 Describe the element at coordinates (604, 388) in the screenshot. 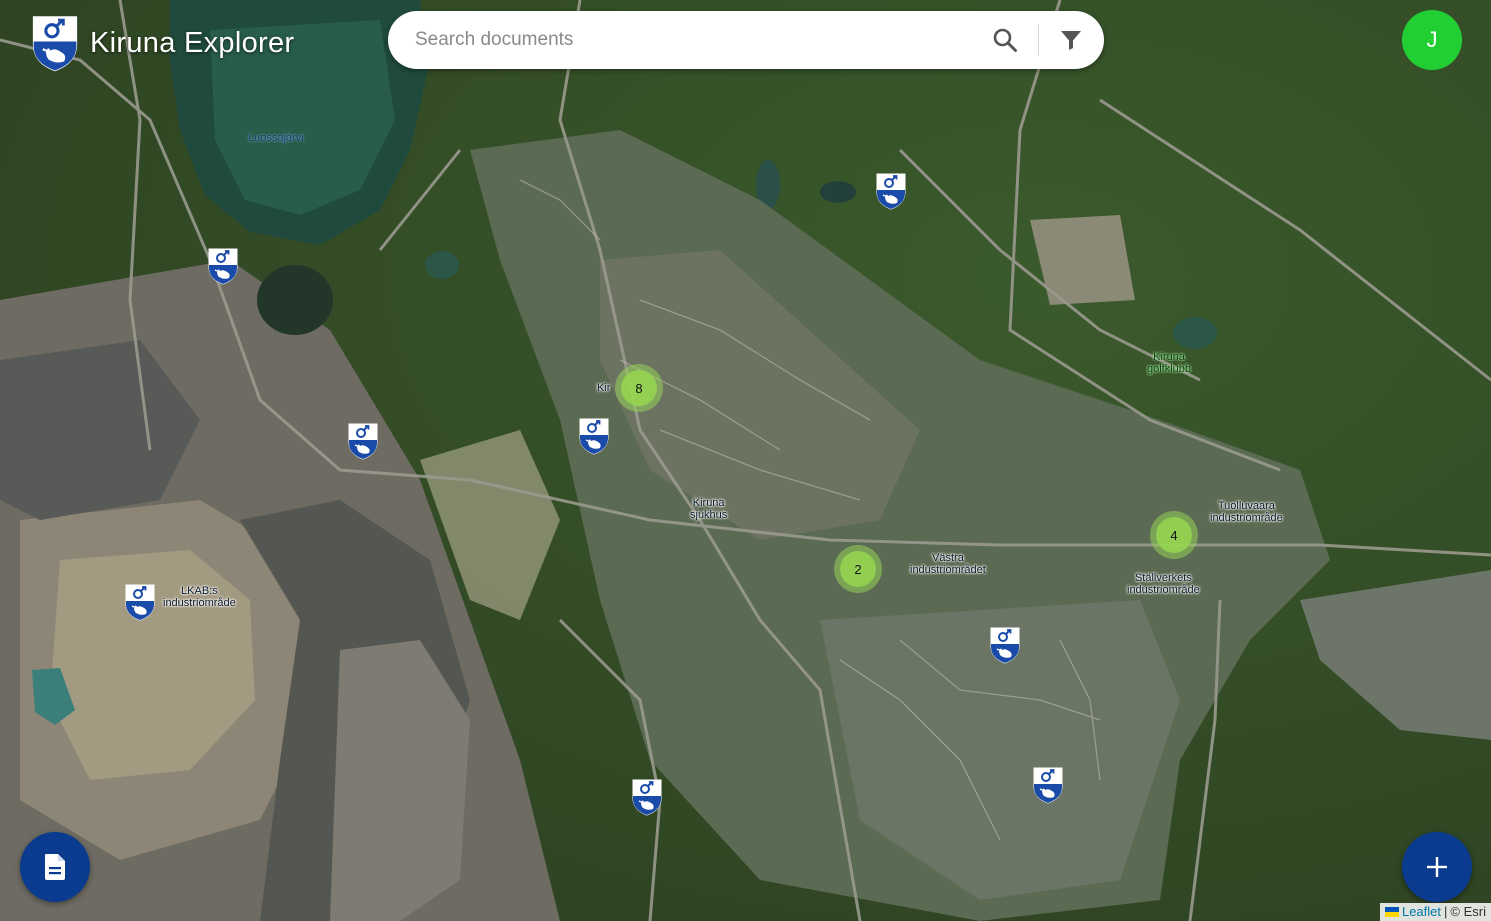

I see `map-label-kiruna: Kir` at that location.